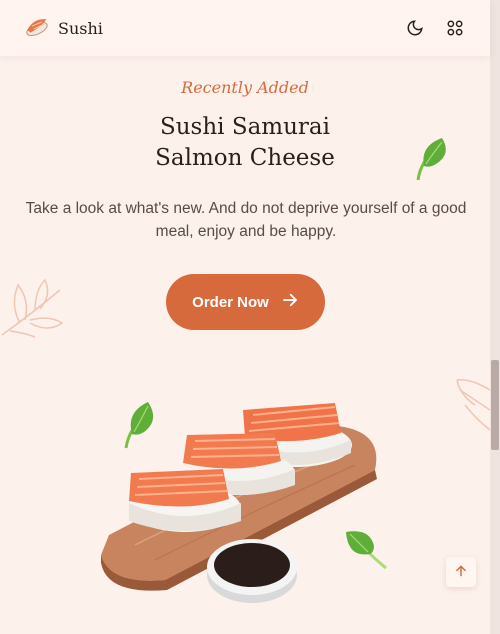  I want to click on sushi-logo-icon, so click(37, 28).